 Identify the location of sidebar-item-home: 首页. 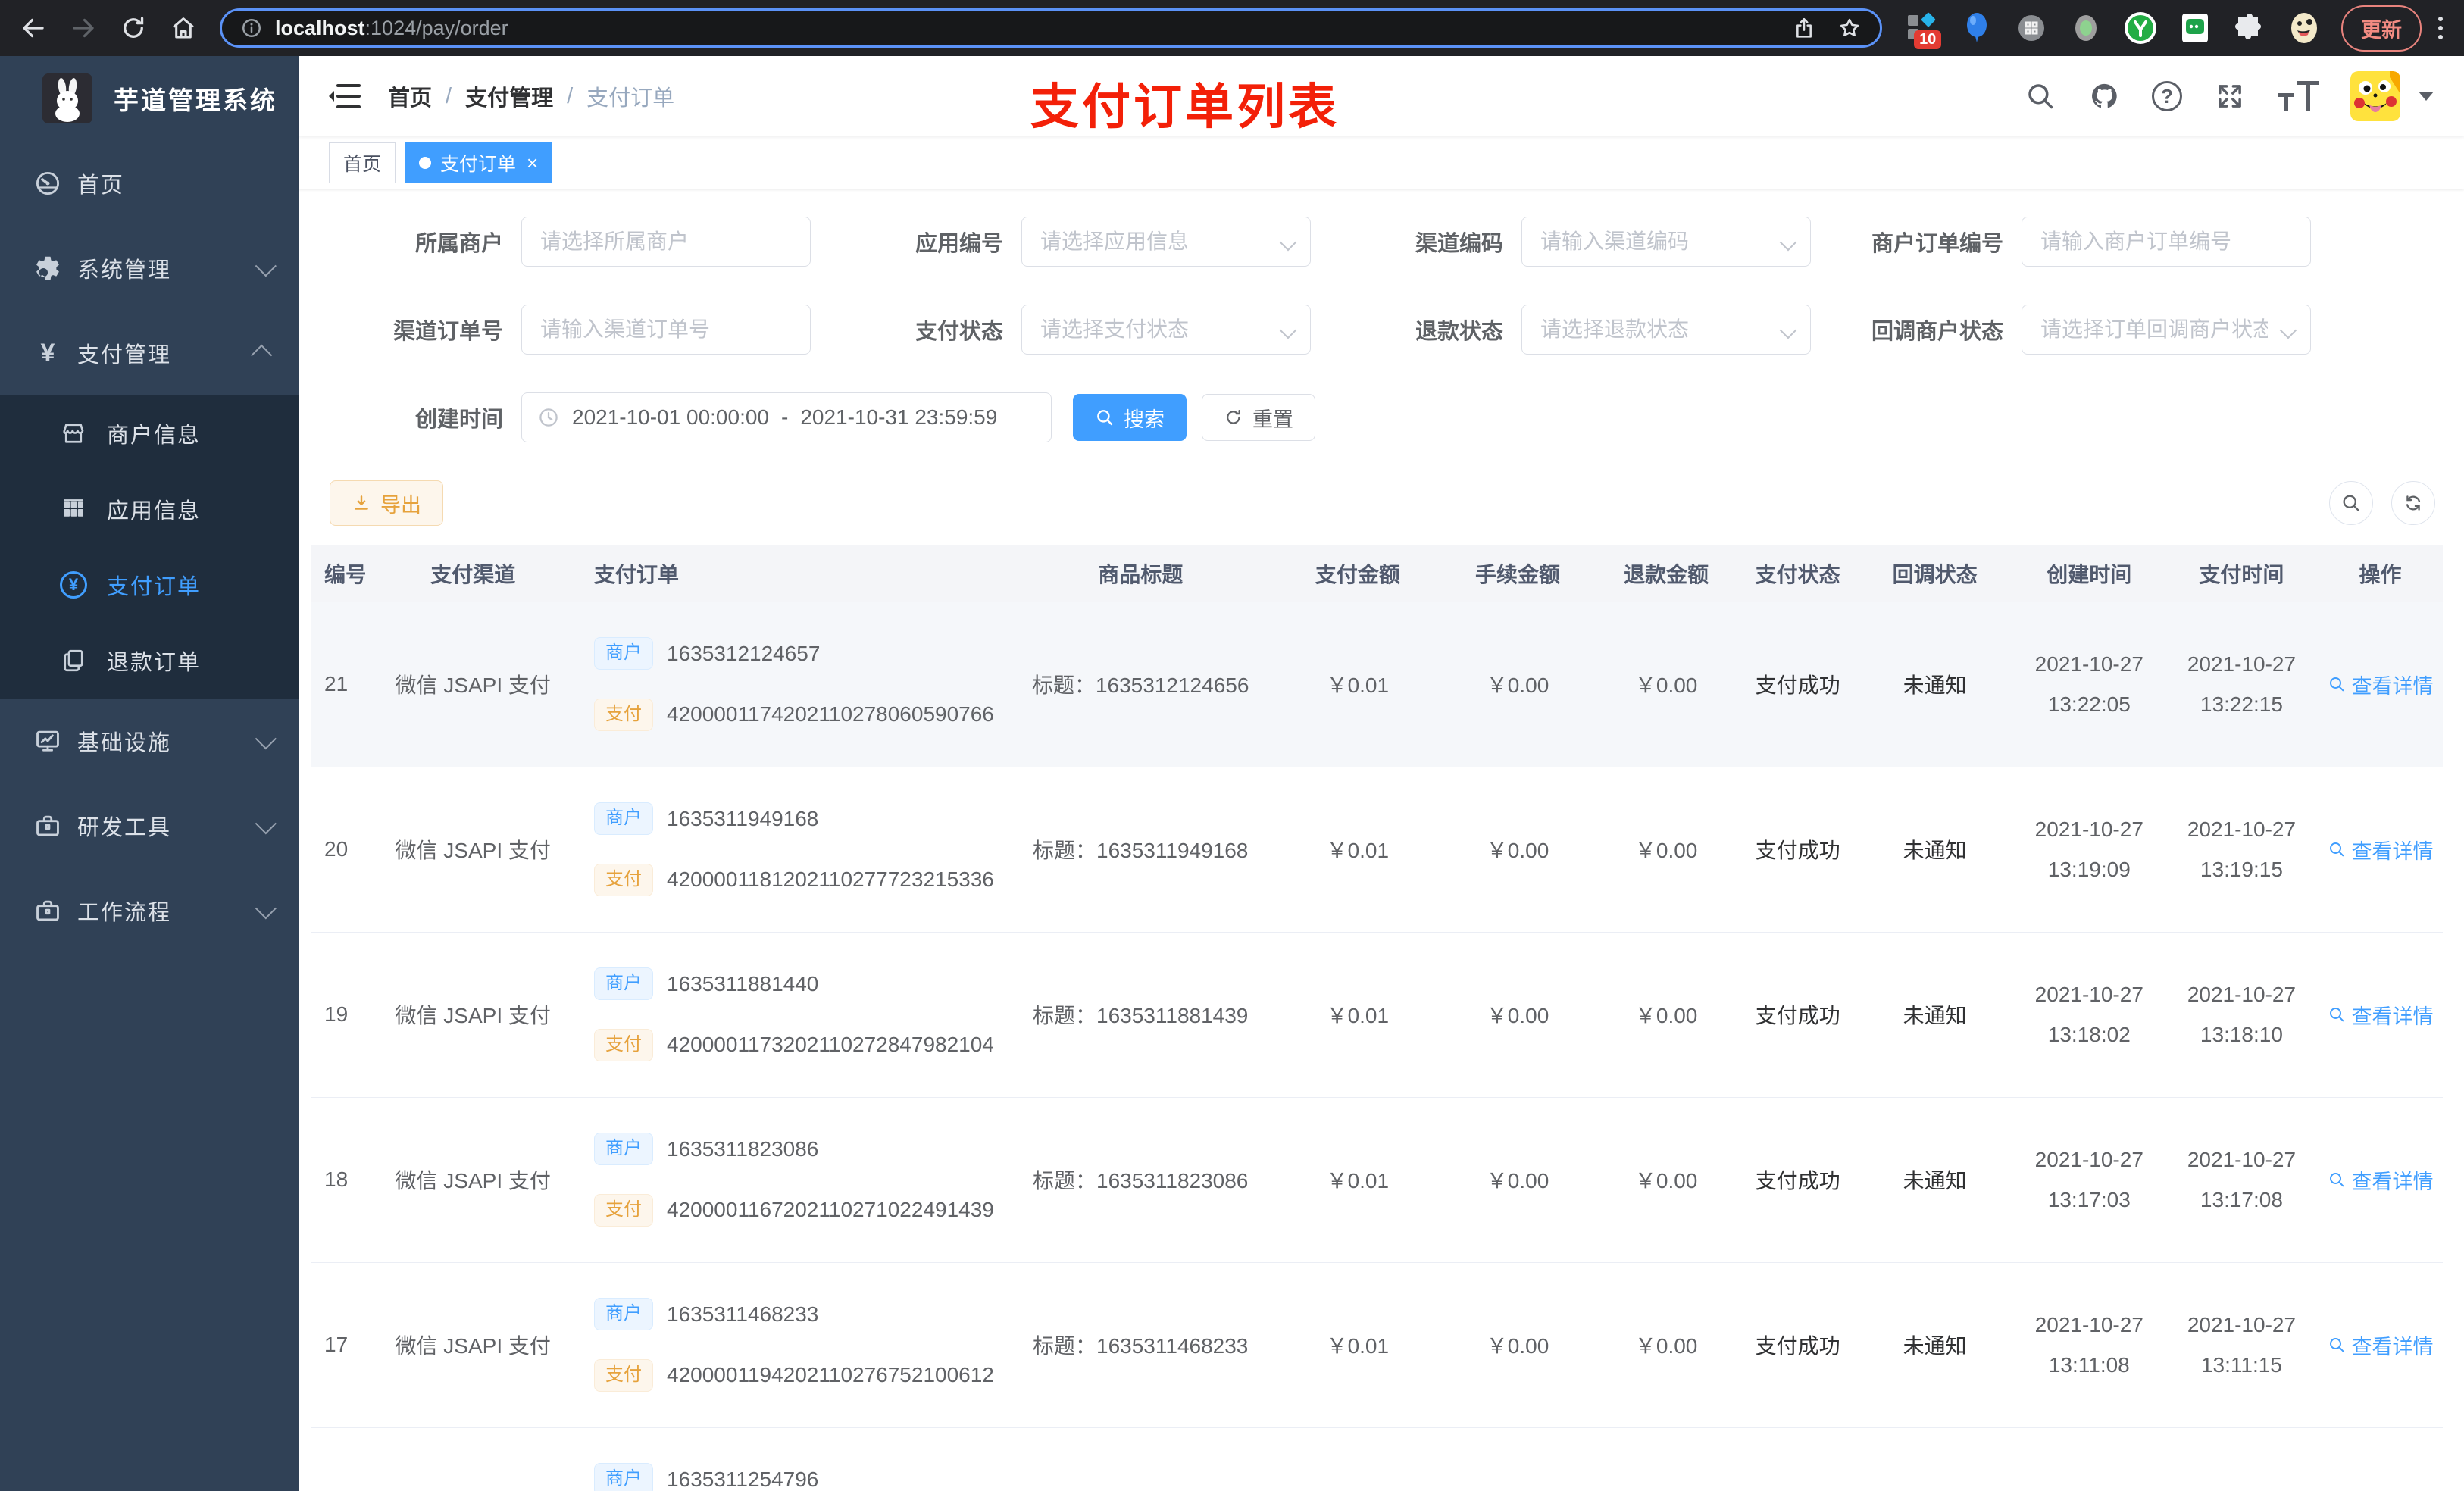
(149, 183).